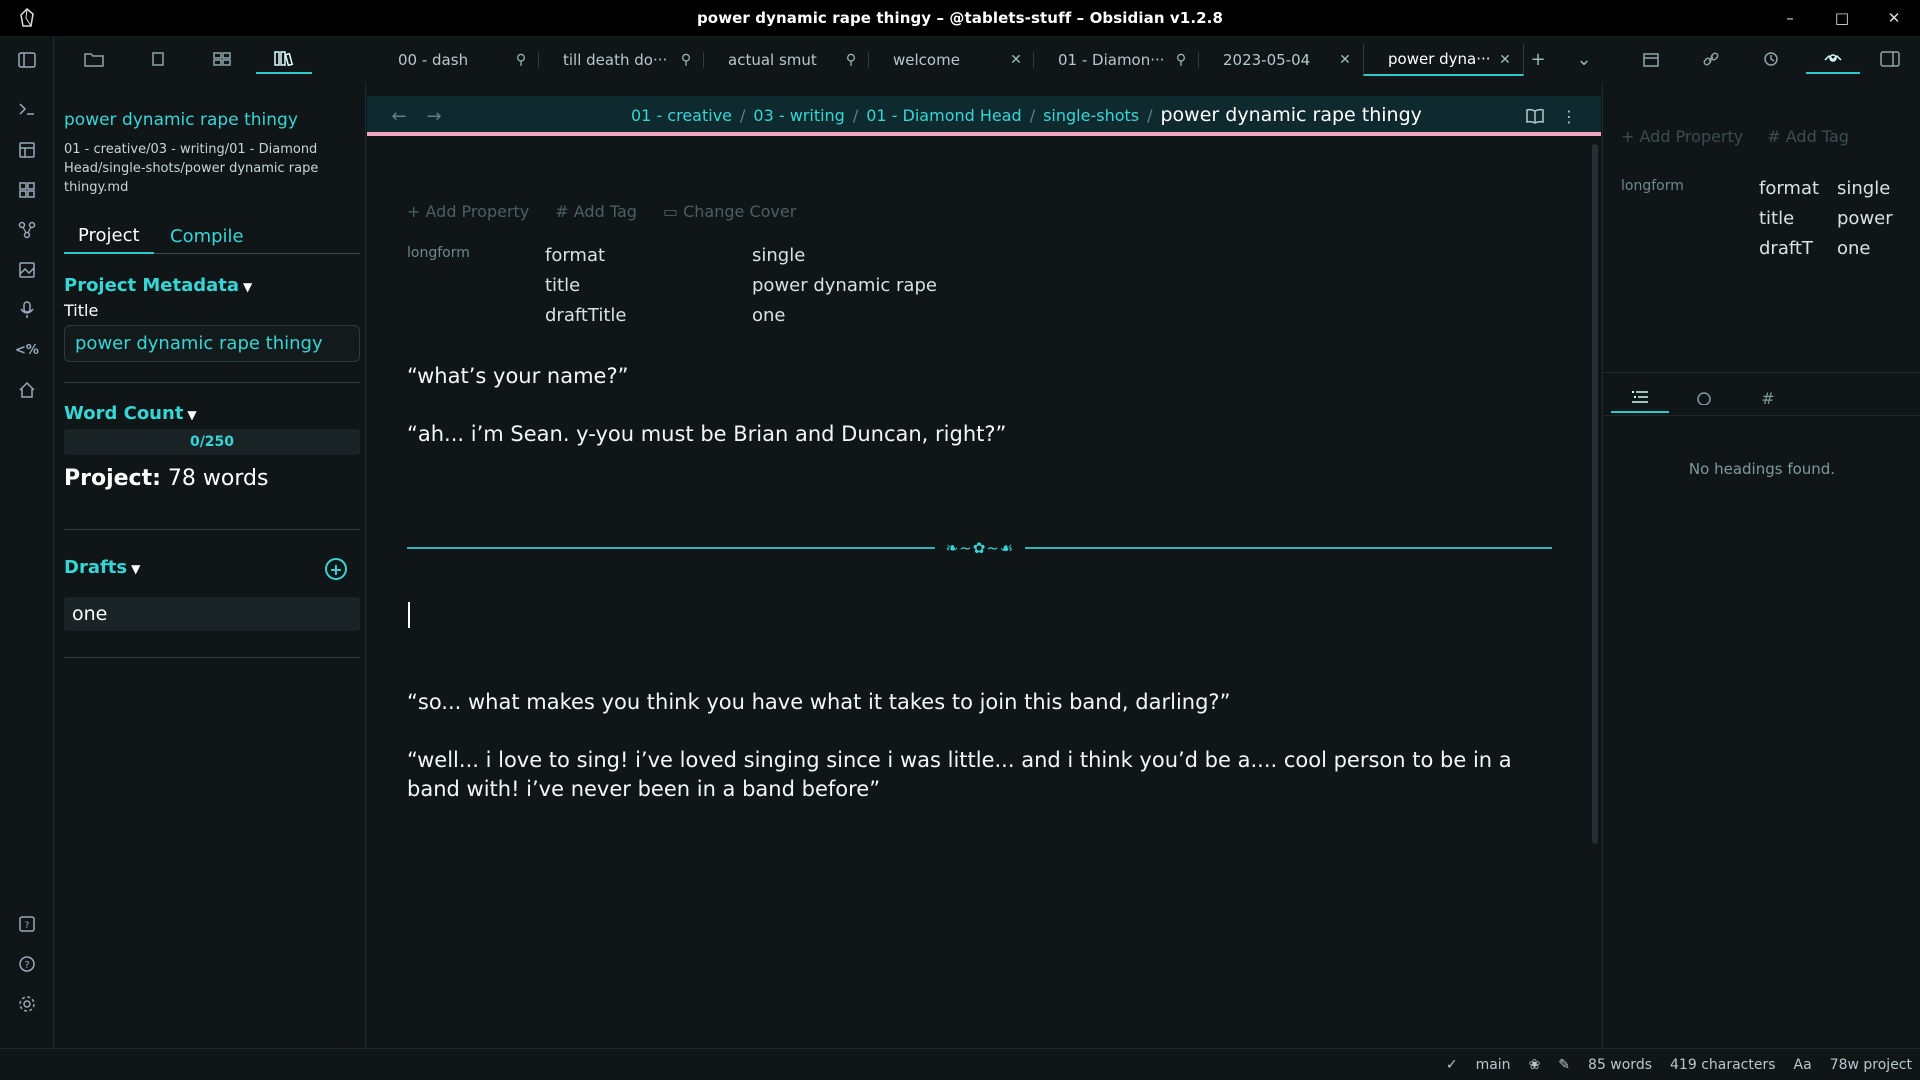  Describe the element at coordinates (27, 150) in the screenshot. I see `templates-icon` at that location.